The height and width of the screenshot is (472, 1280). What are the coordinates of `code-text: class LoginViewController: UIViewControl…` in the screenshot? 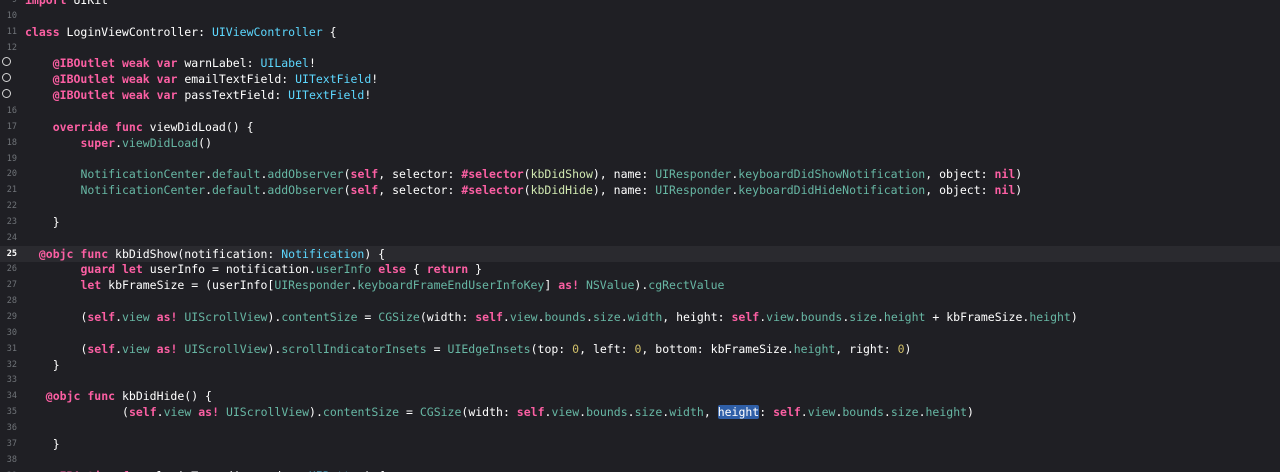 It's located at (181, 32).